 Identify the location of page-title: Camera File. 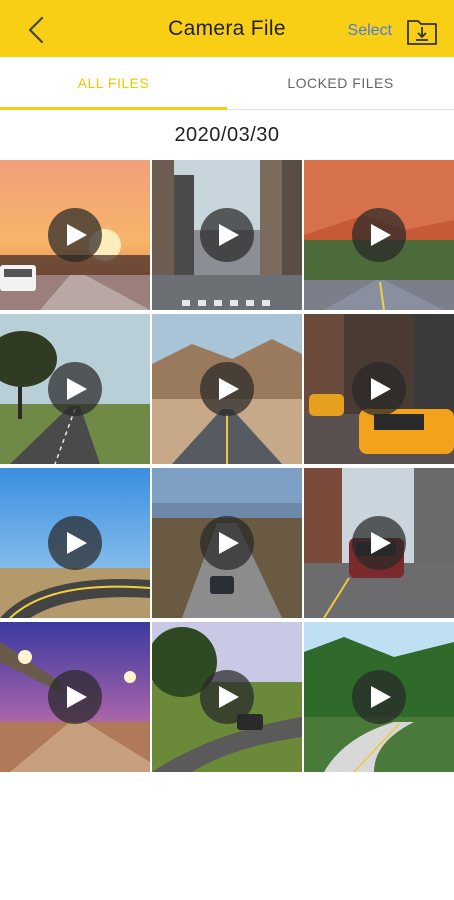
(227, 28).